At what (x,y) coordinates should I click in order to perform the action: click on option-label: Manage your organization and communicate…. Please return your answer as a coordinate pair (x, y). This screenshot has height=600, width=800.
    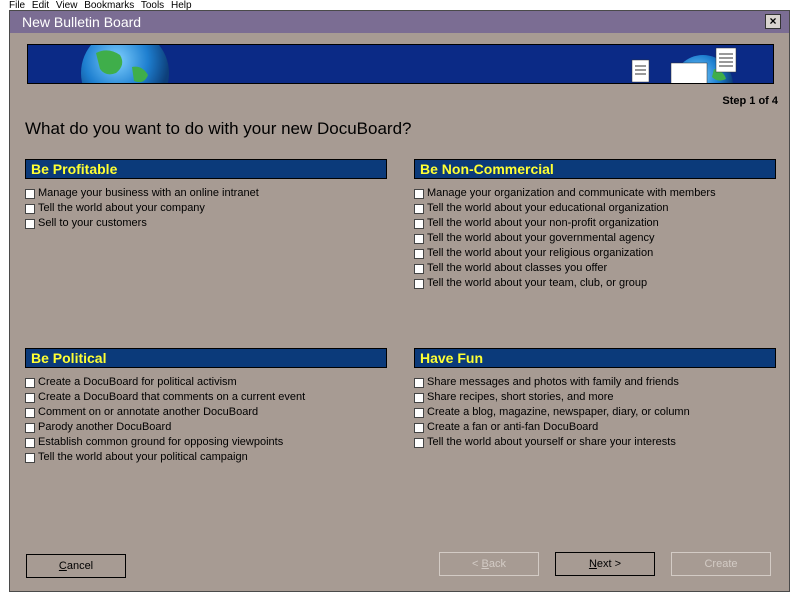
    Looking at the image, I should click on (571, 193).